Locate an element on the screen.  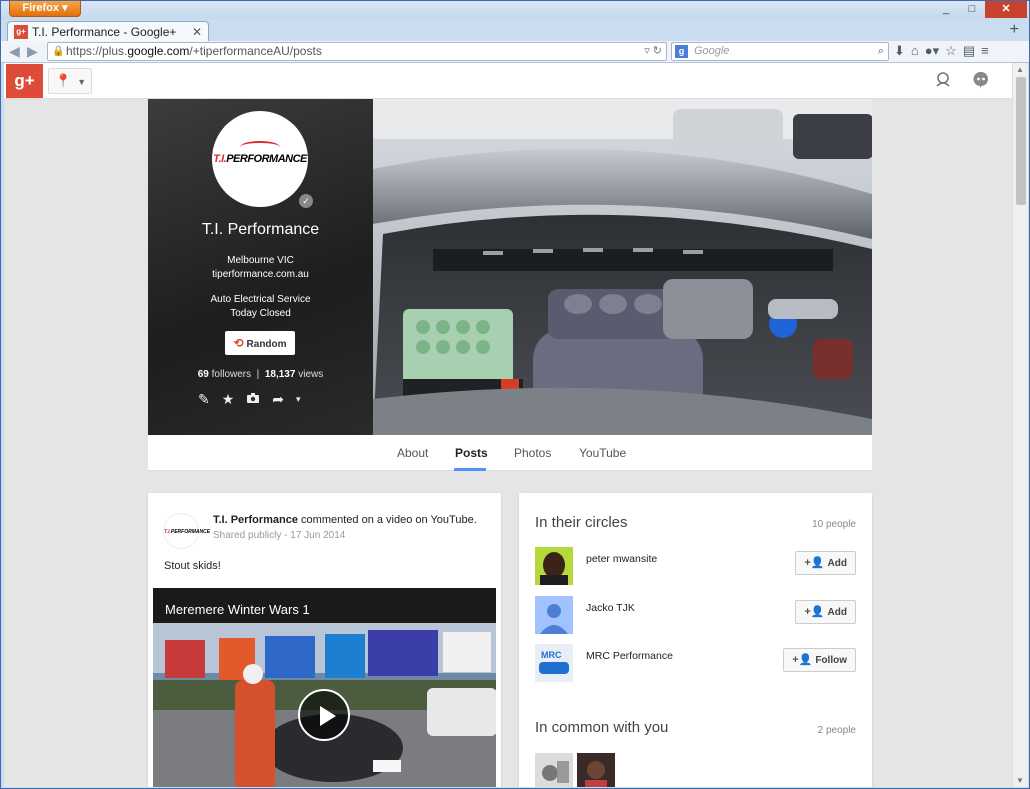
maximize-button: □ is located at coordinates (972, 9).